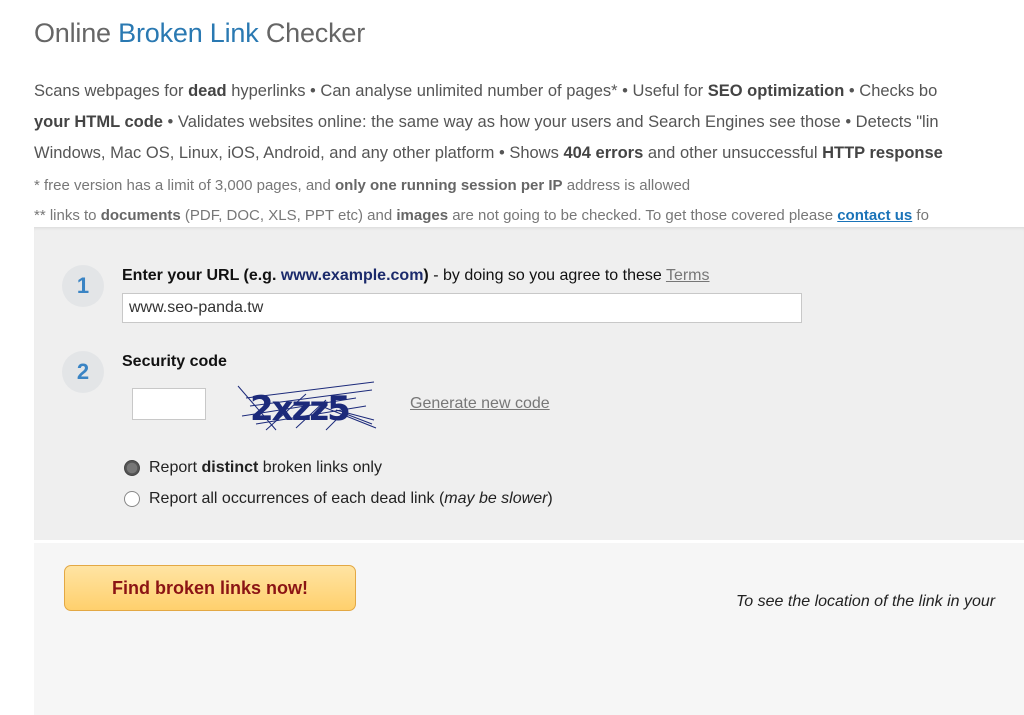 The image size is (1024, 715). What do you see at coordinates (496, 498) in the screenshot?
I see `option-italic: may be slower` at bounding box center [496, 498].